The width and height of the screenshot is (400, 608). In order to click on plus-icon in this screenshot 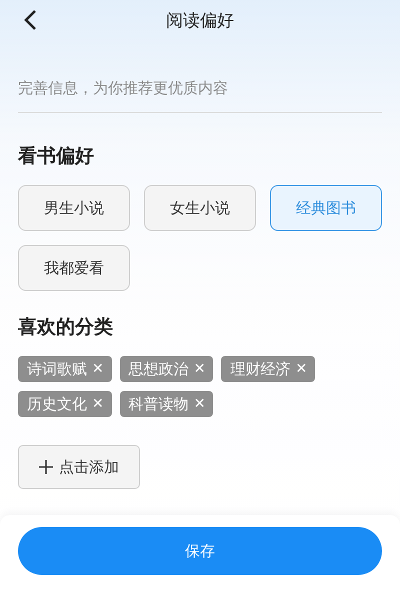, I will do `click(46, 467)`.